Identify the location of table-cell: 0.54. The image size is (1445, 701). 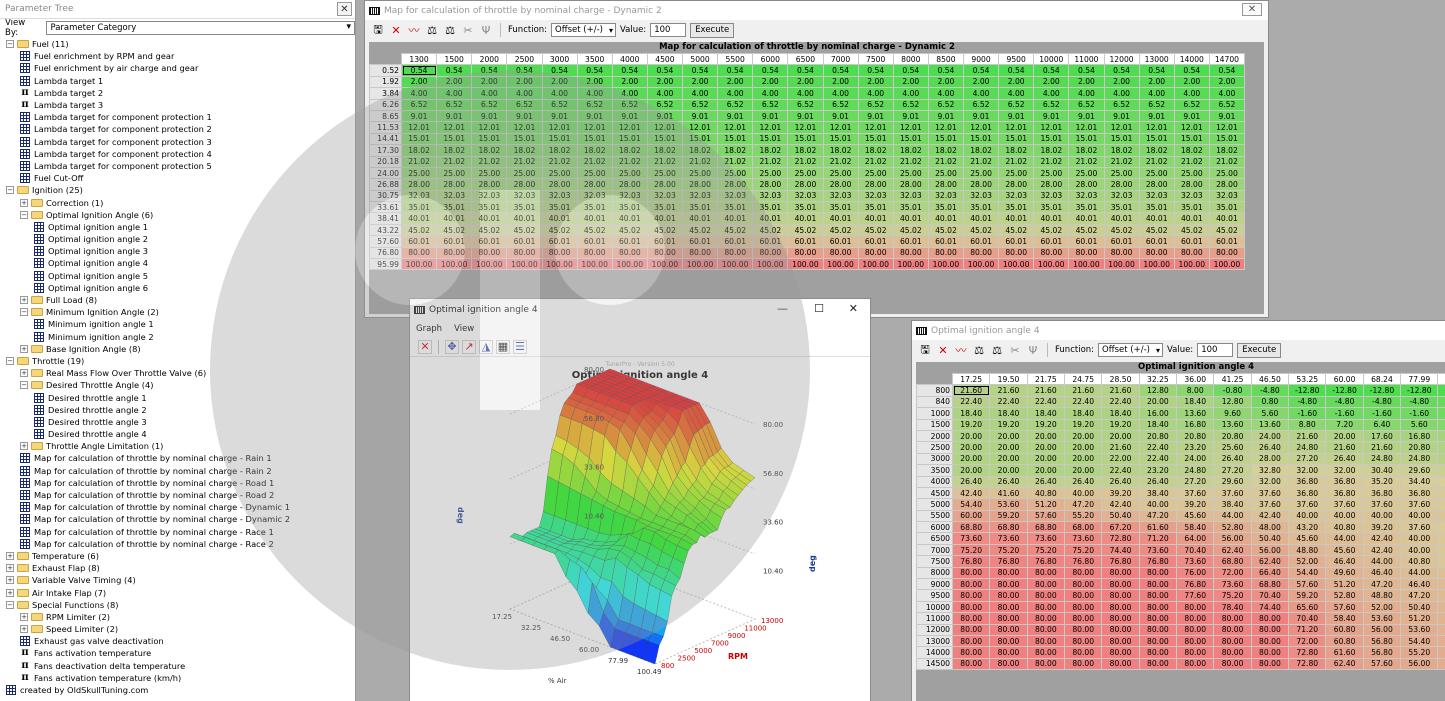
(665, 70).